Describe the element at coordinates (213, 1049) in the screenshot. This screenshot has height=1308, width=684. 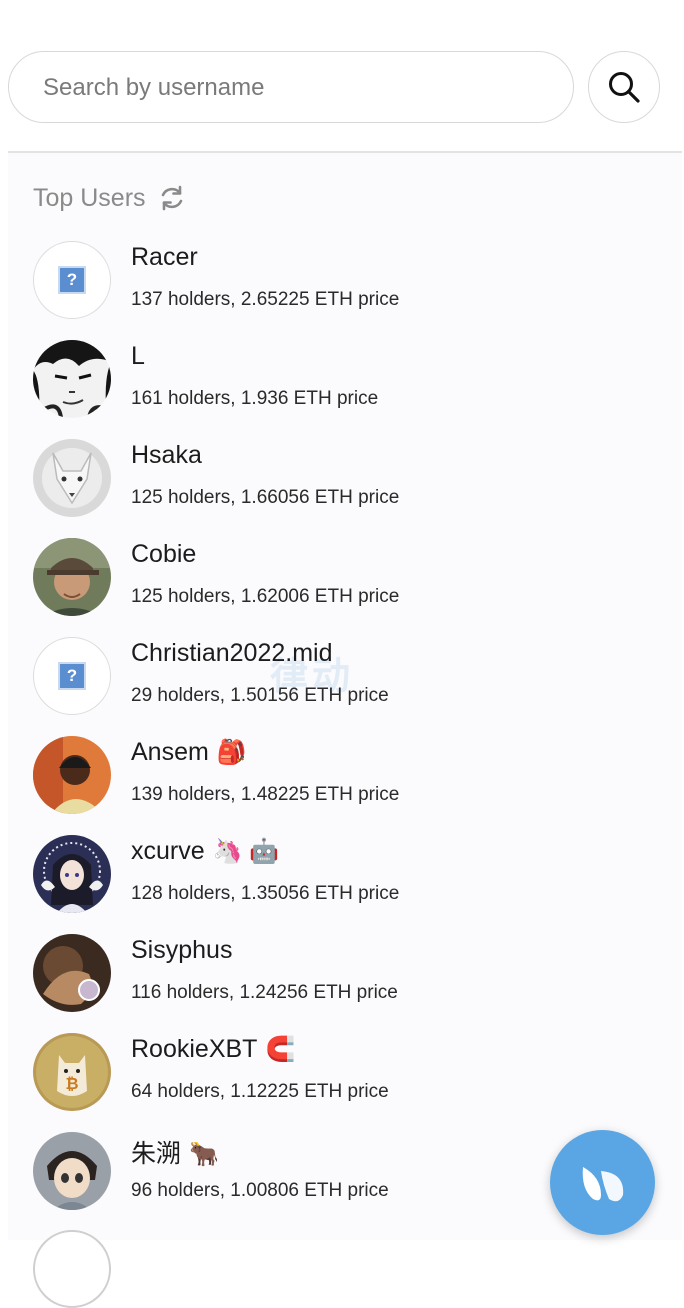
I see `user-name: RookieXBT 🧲` at that location.